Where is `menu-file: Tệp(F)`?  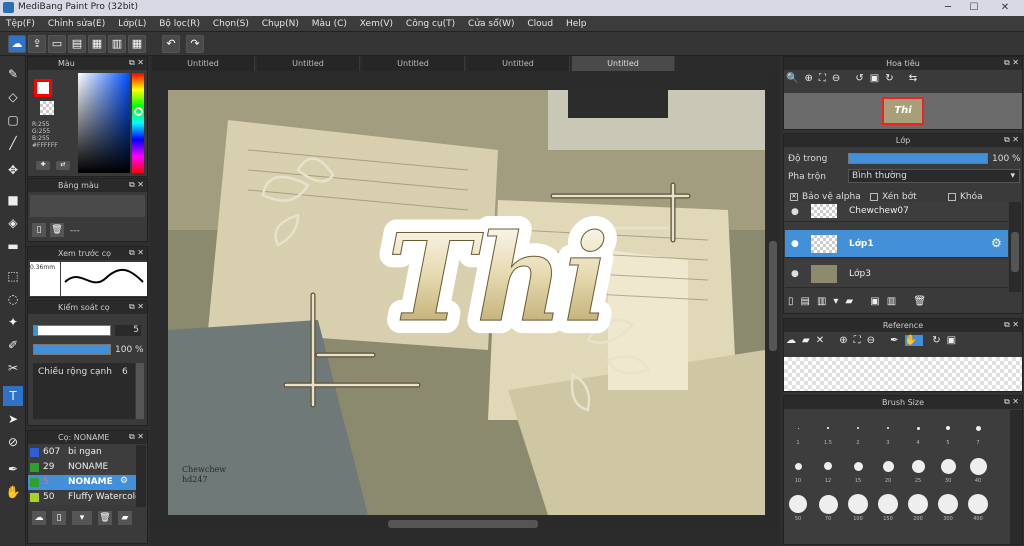 menu-file: Tệp(F) is located at coordinates (20, 24).